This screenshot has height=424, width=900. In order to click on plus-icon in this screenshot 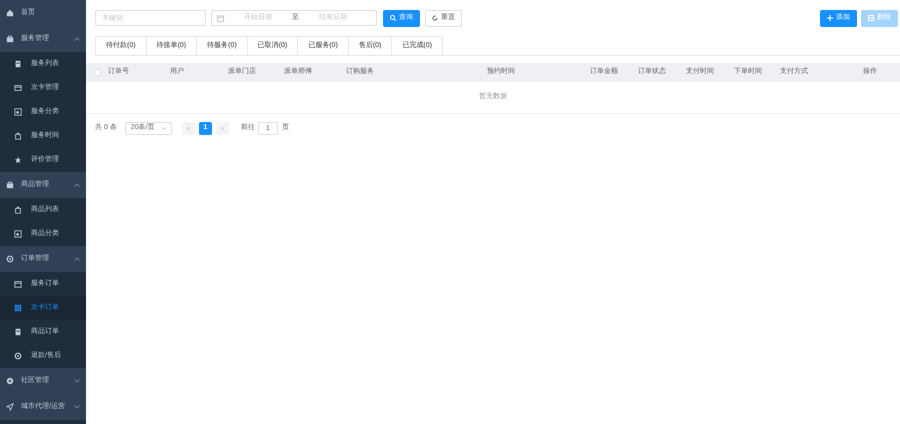, I will do `click(830, 18)`.